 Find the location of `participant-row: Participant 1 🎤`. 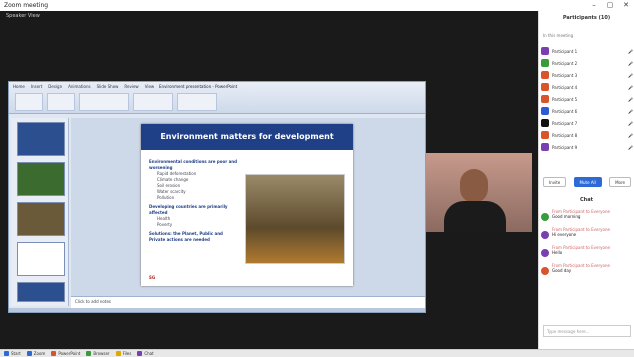

participant-row: Participant 1 🎤 is located at coordinates (587, 51).